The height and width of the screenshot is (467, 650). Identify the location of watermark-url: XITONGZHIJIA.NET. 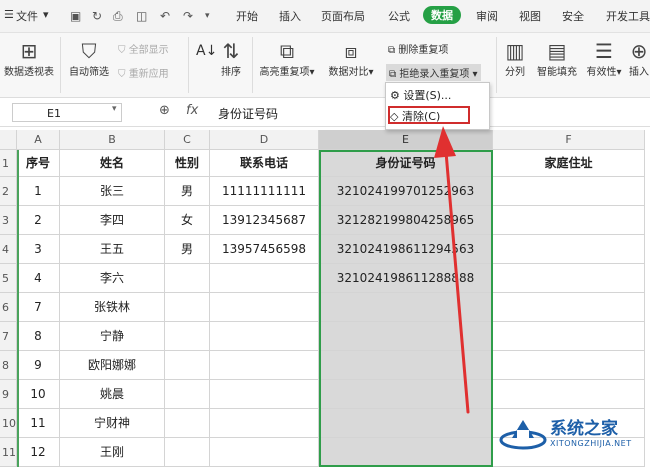
(591, 443).